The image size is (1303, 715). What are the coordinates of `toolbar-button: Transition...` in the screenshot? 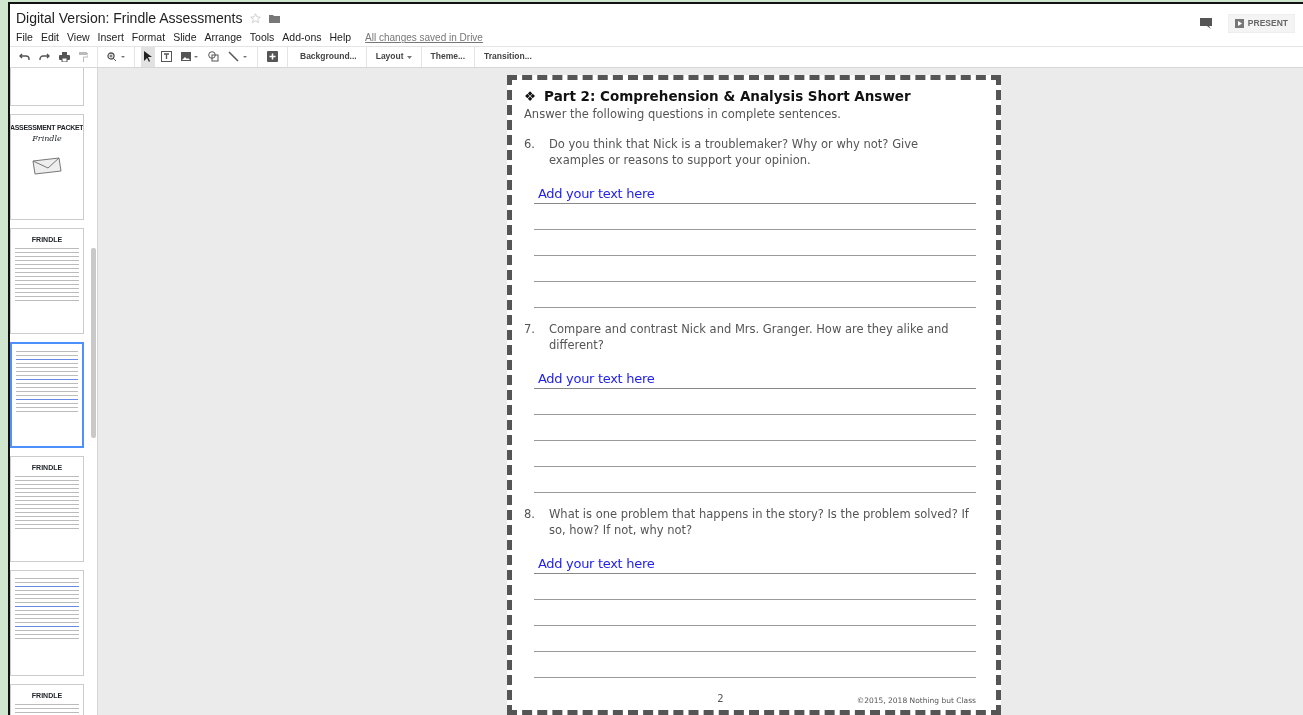 It's located at (508, 56).